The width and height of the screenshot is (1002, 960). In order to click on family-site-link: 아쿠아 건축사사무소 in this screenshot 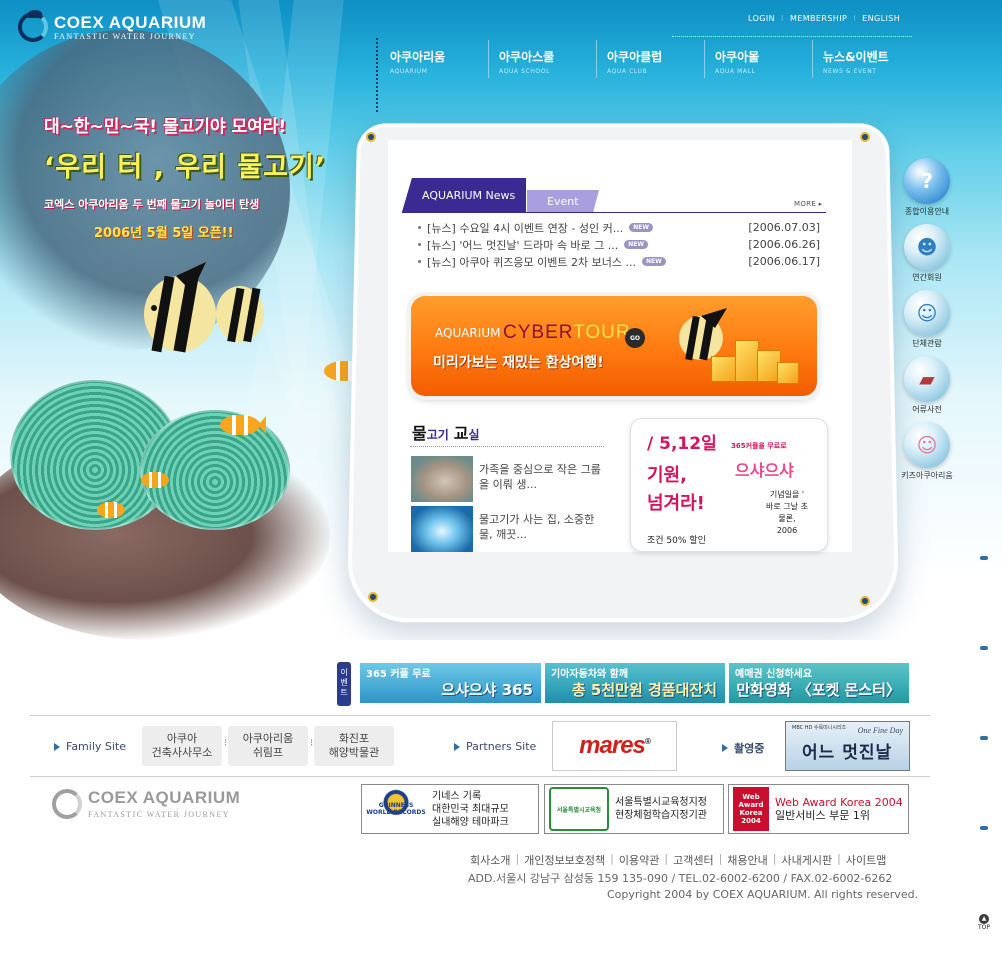, I will do `click(182, 746)`.